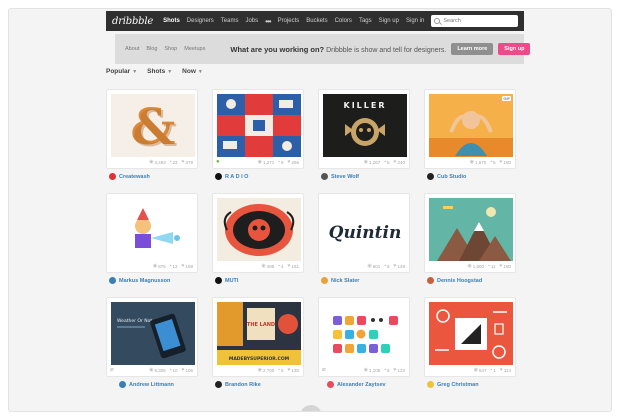 The width and height of the screenshot is (620, 420). I want to click on shot-card: Weather Or Not ◉ 5,305 ▪ 10 ♥ 106 ⌀, so click(152, 337).